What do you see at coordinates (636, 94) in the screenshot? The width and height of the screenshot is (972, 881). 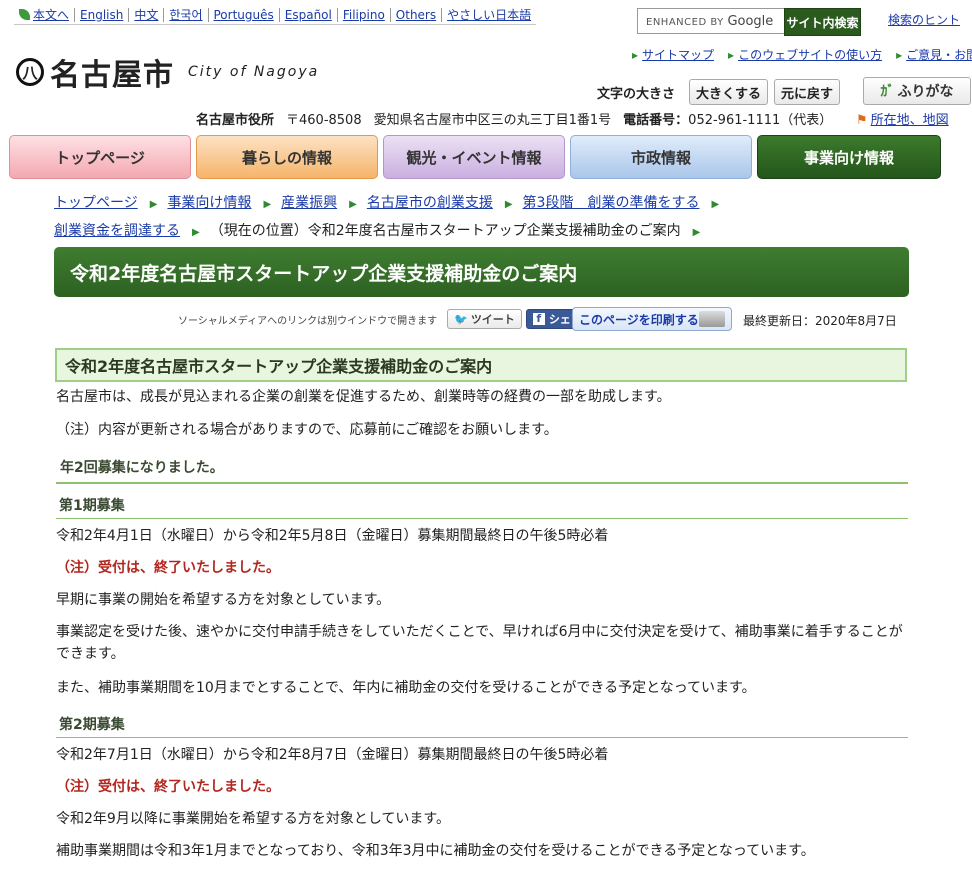 I see `font-size-label: 文字の大きさ` at bounding box center [636, 94].